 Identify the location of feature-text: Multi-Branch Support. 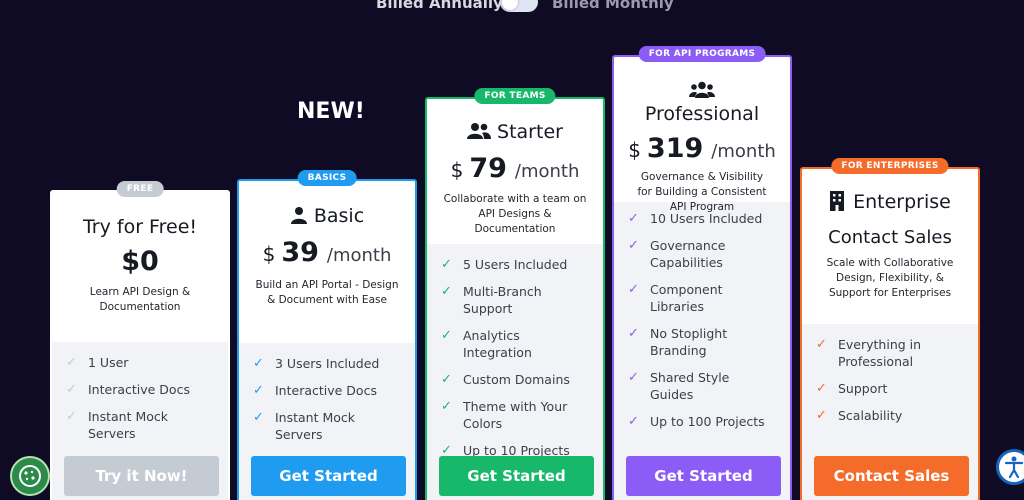
(502, 300).